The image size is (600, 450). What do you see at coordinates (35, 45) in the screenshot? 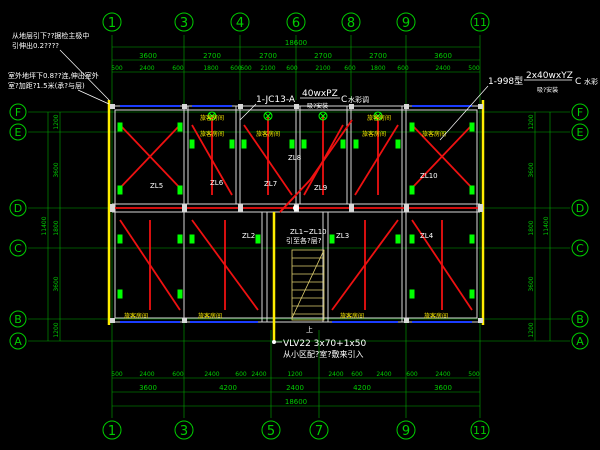
I see `note-grounding-2: 引伸出0.2????` at bounding box center [35, 45].